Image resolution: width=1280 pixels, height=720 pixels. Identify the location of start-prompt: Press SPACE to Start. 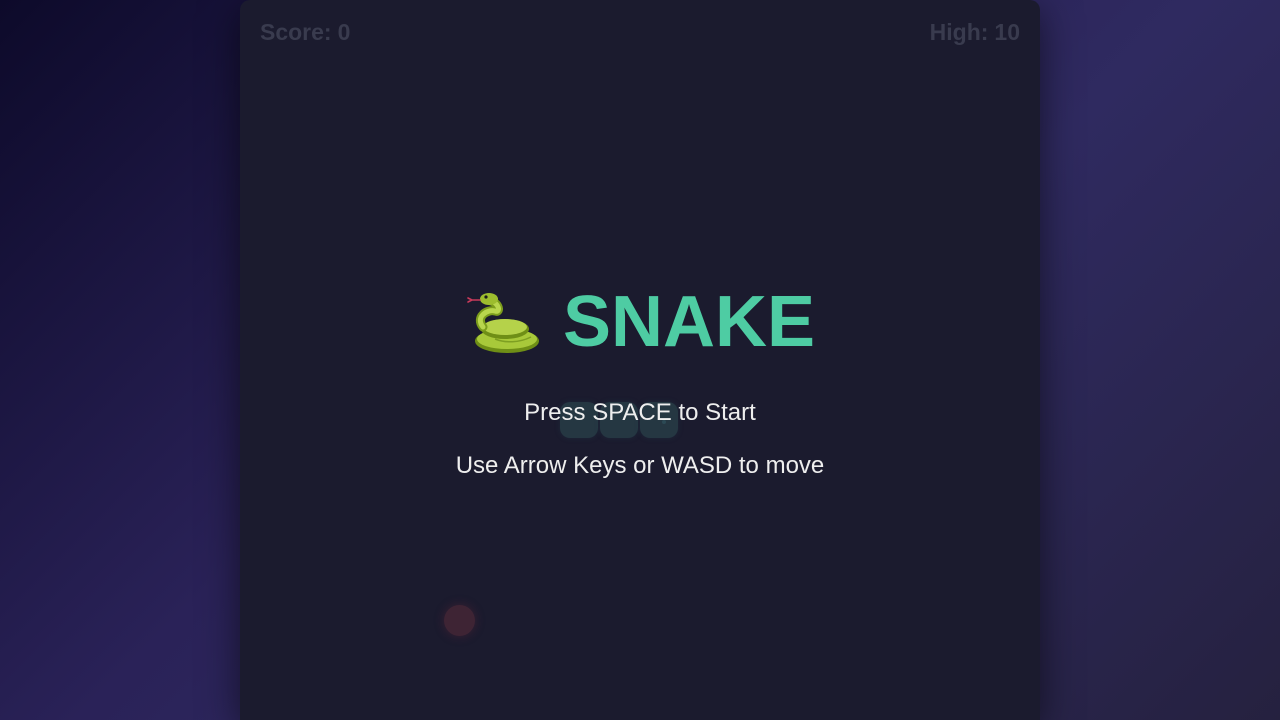
(640, 412).